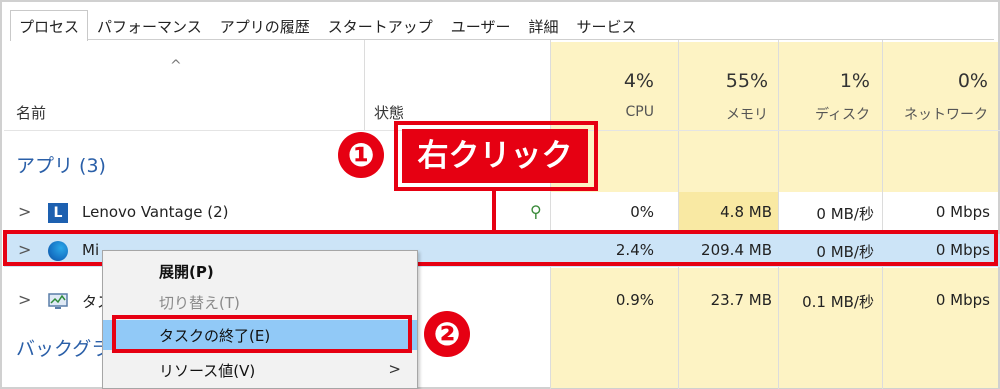 The width and height of the screenshot is (1000, 389). Describe the element at coordinates (774, 161) in the screenshot. I see `group-row-background` at that location.